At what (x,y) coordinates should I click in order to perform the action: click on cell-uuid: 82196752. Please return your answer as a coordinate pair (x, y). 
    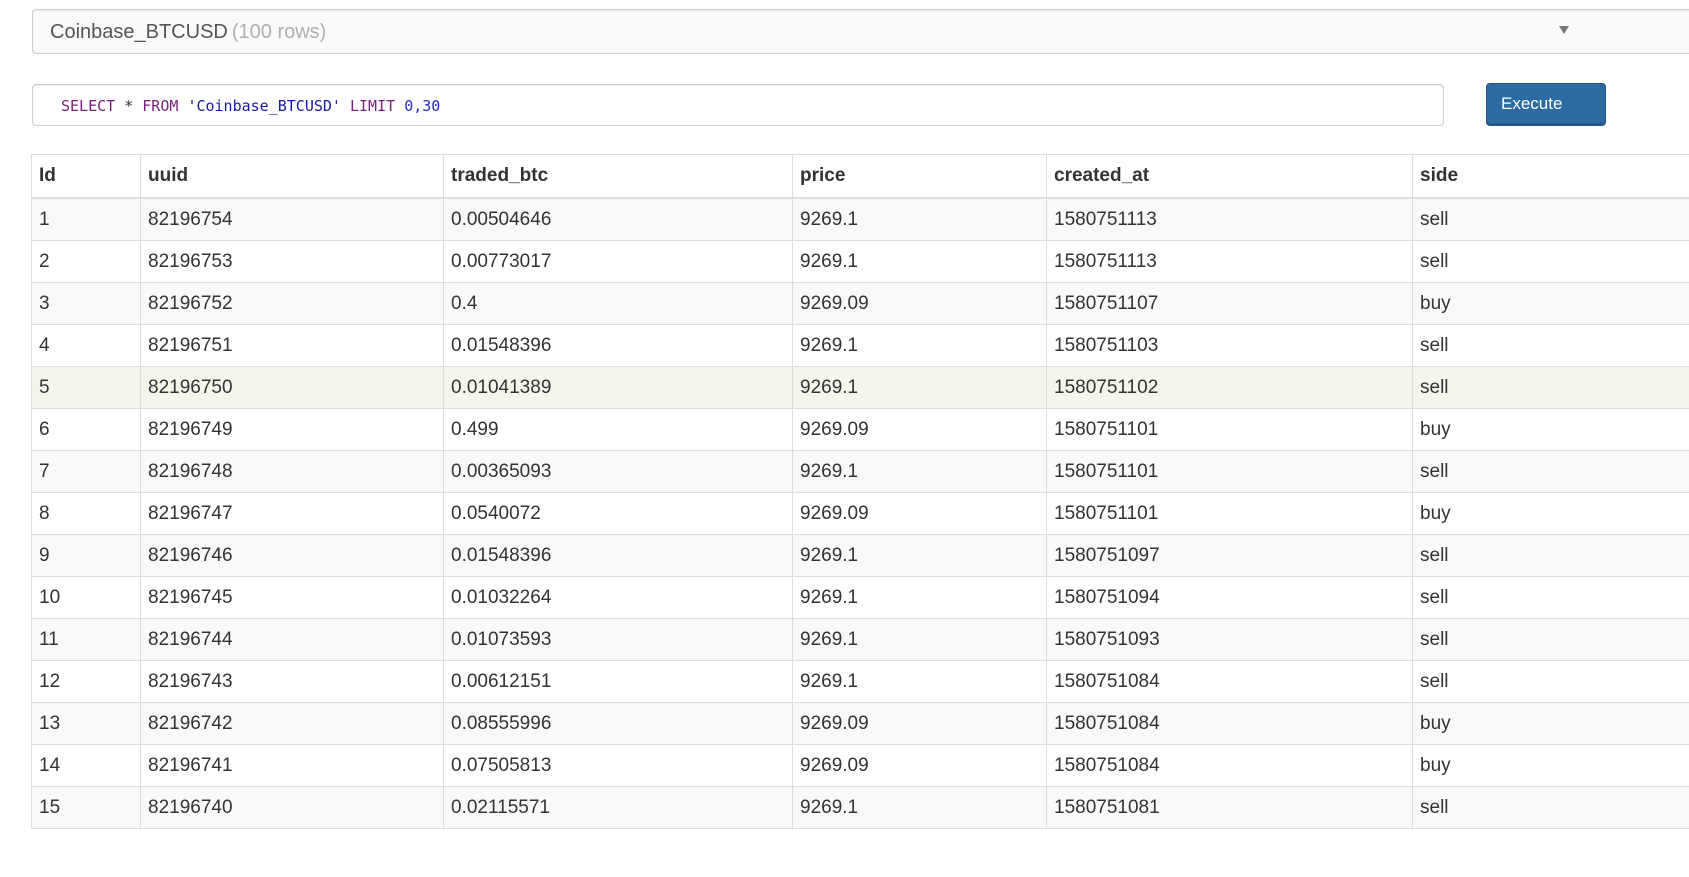
    Looking at the image, I should click on (292, 303).